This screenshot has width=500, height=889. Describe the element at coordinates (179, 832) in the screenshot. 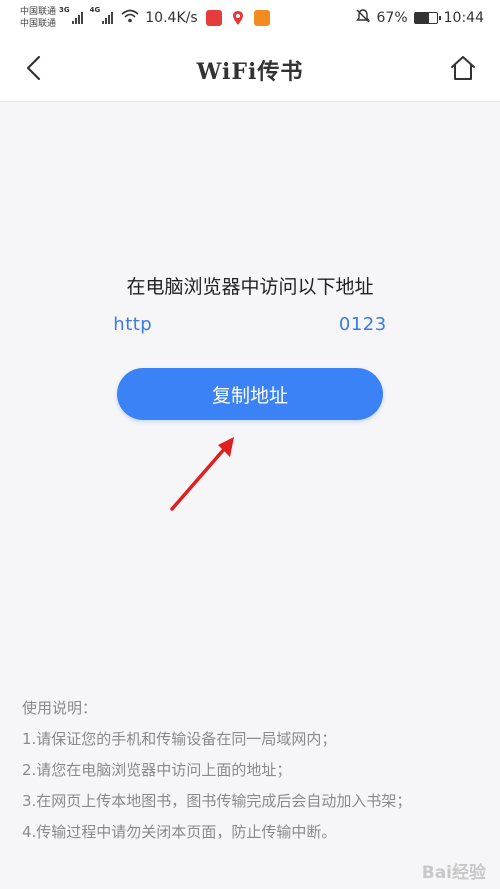

I see `usage-item: 4.传输过程中请勿关闭本页面，防止传输中断。` at that location.